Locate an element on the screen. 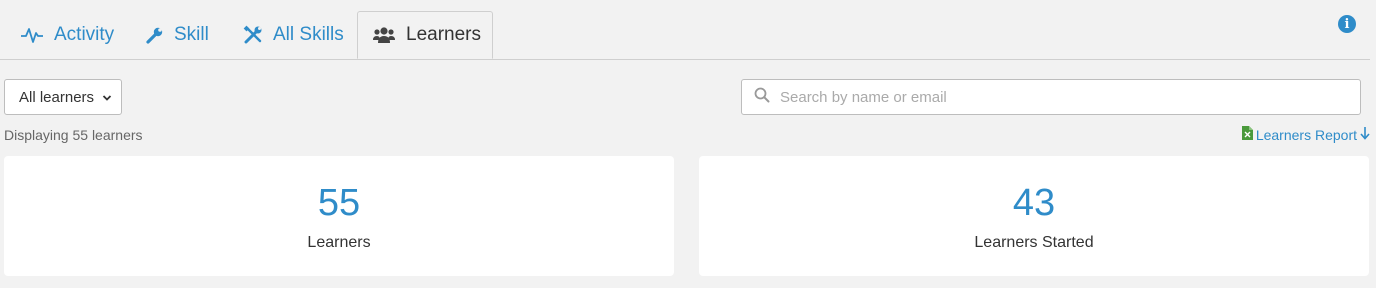  excel-file-icon is located at coordinates (1247, 134).